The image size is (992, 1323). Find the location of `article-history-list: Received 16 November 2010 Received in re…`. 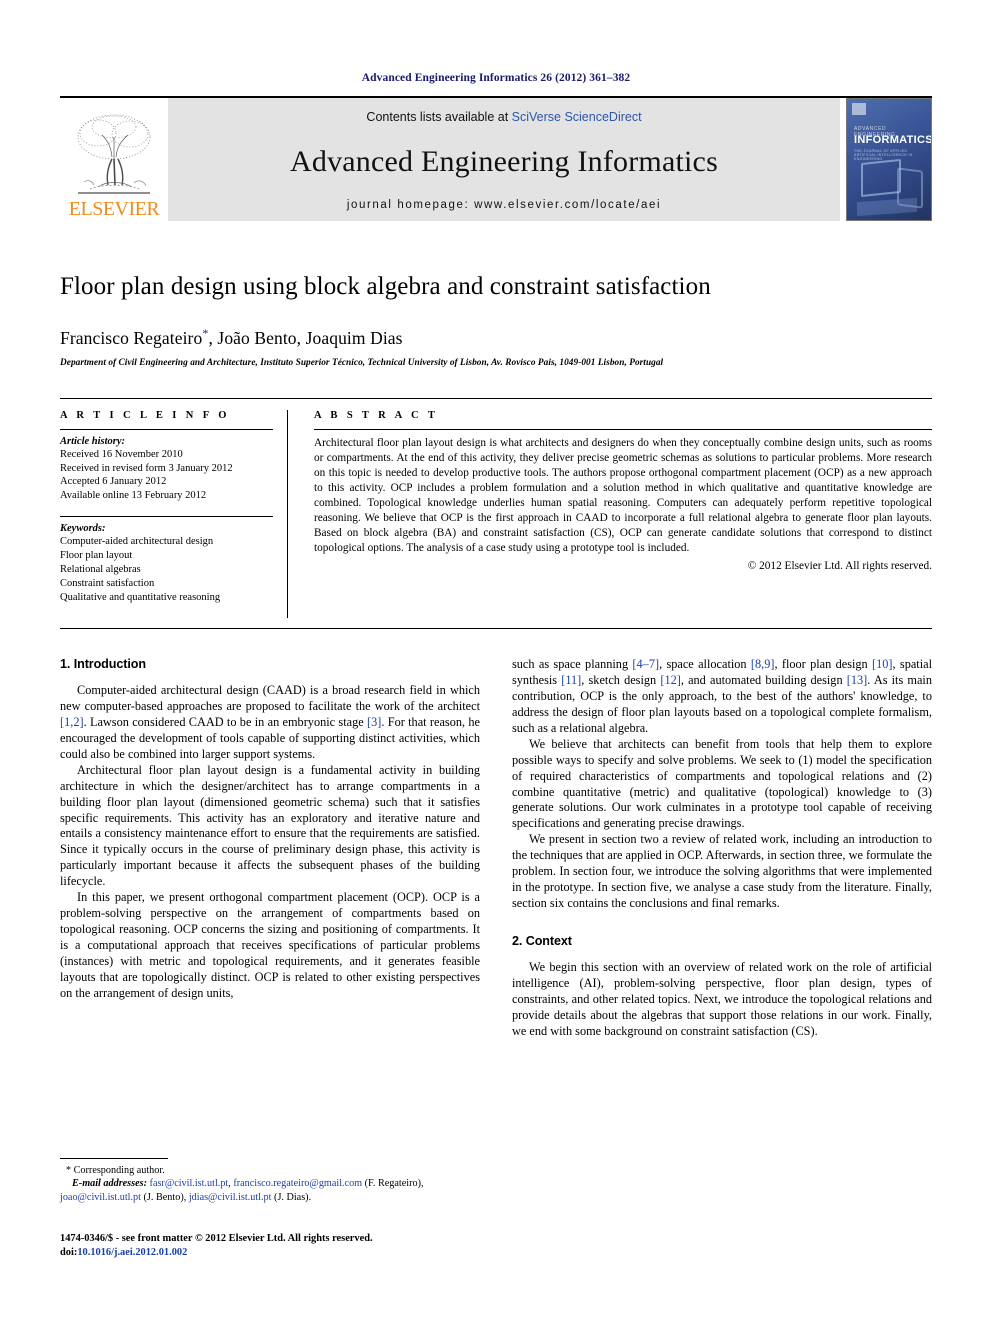

article-history-list: Received 16 November 2010 Received in re… is located at coordinates (166, 476).